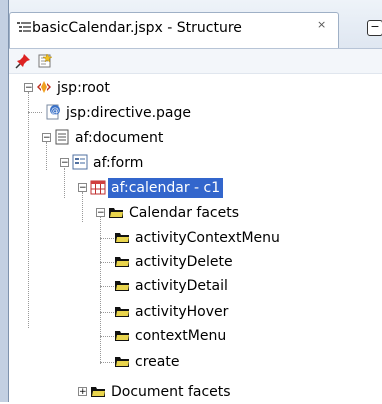  Describe the element at coordinates (184, 213) in the screenshot. I see `tree-item-label: Calendar facets` at that location.